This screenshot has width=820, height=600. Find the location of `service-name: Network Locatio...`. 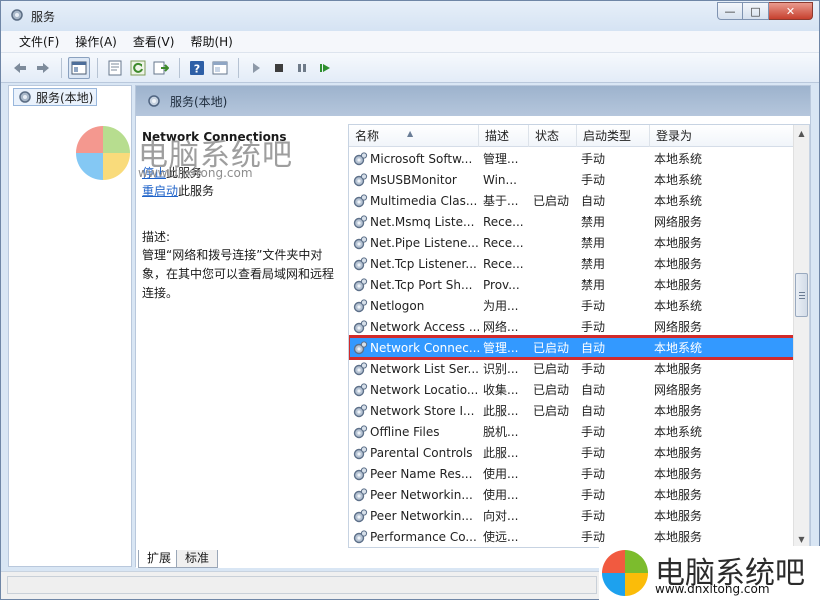

service-name: Network Locatio... is located at coordinates (414, 390).